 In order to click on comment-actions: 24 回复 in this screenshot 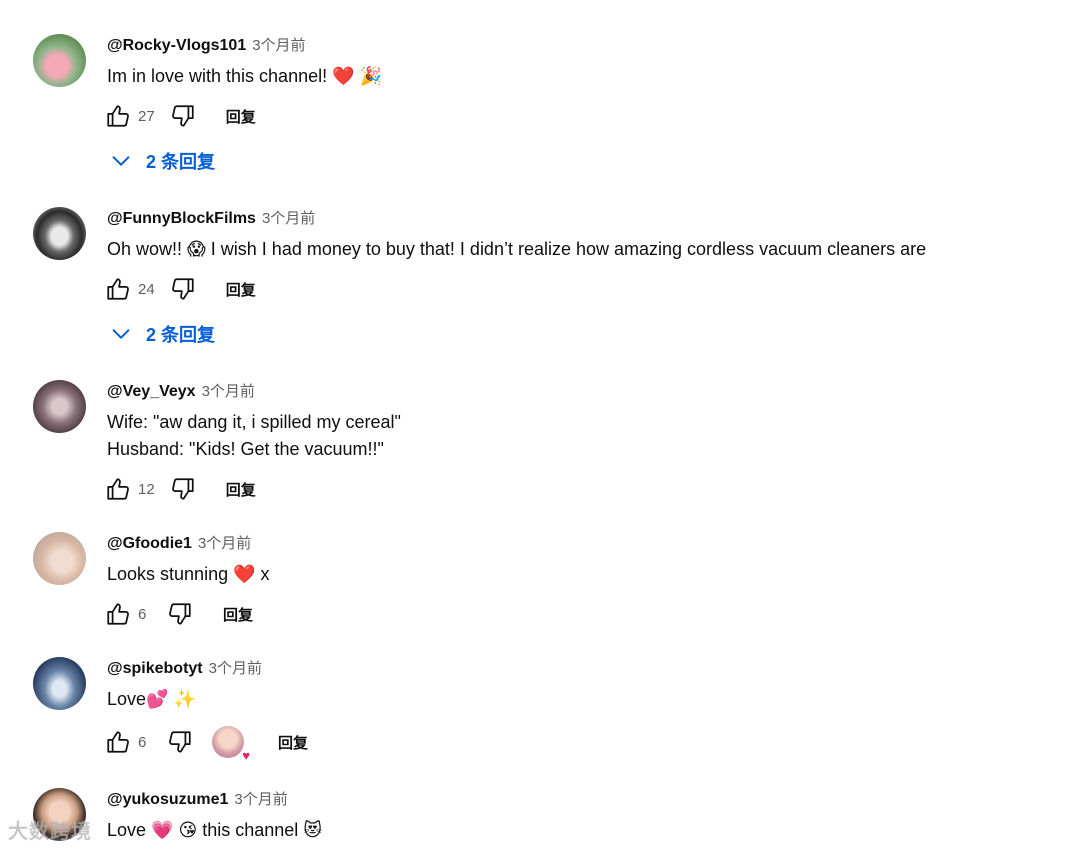, I will do `click(179, 289)`.